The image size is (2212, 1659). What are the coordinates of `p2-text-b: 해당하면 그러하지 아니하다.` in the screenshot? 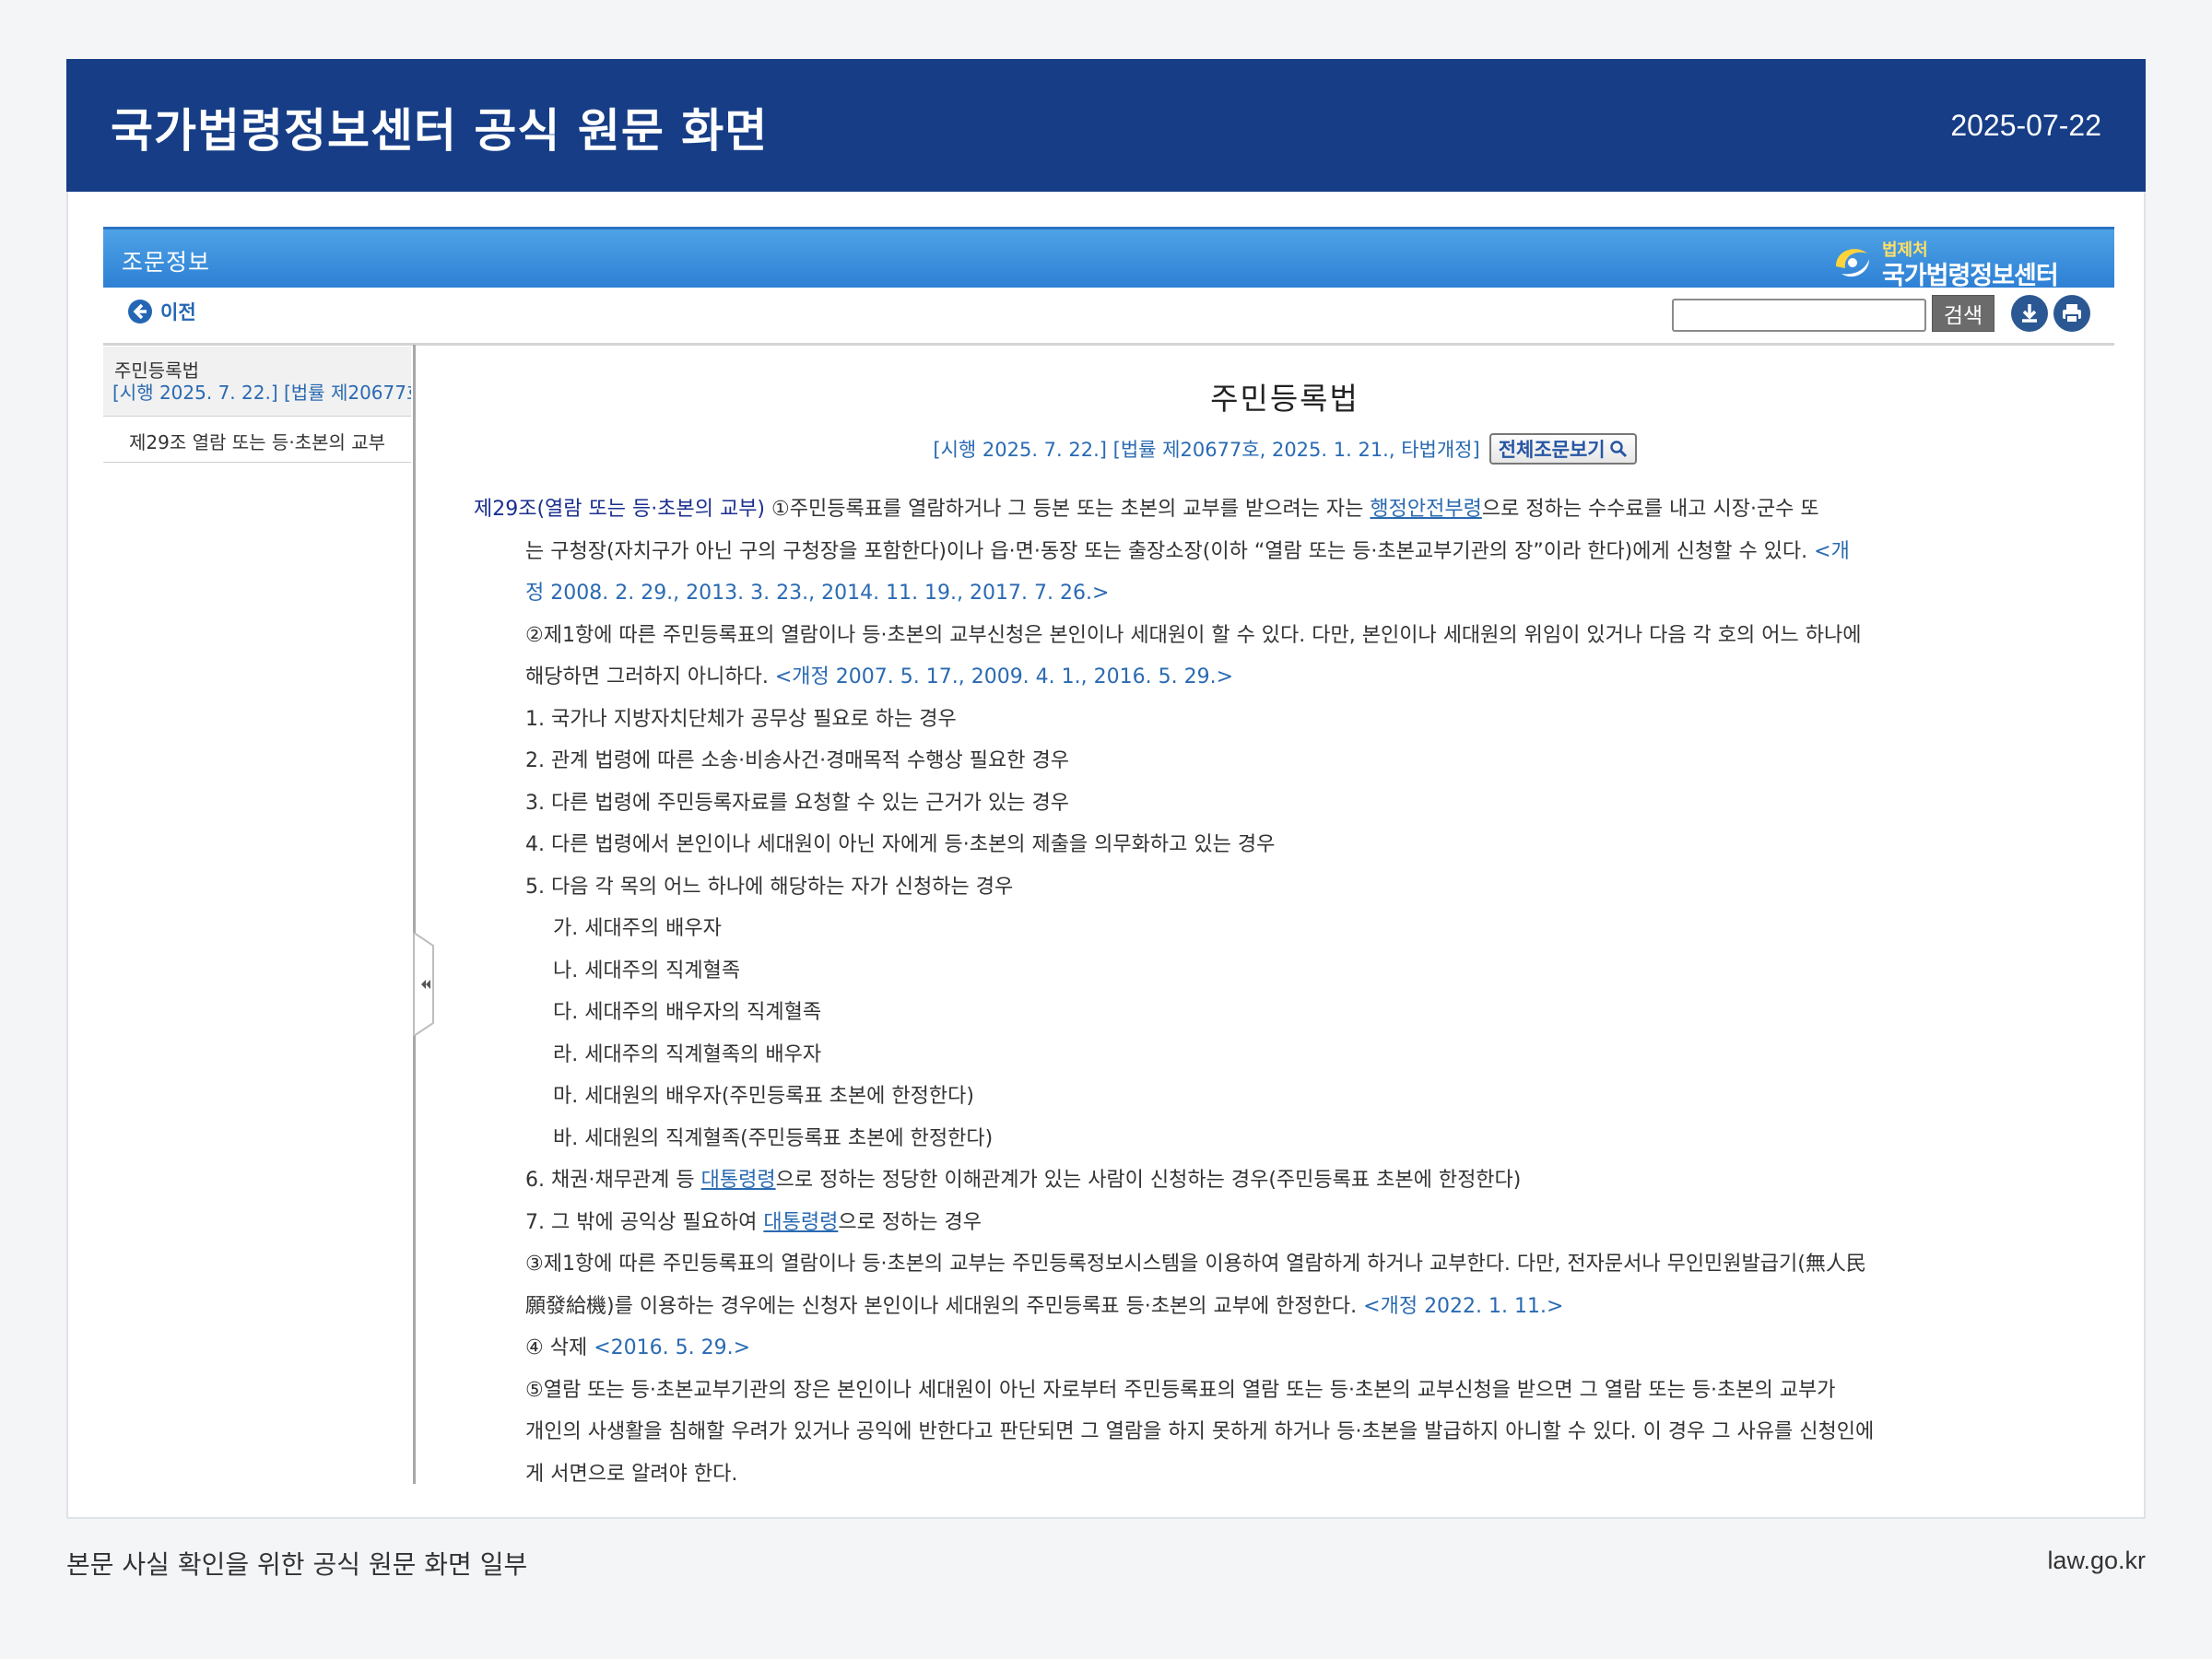 It's located at (650, 676).